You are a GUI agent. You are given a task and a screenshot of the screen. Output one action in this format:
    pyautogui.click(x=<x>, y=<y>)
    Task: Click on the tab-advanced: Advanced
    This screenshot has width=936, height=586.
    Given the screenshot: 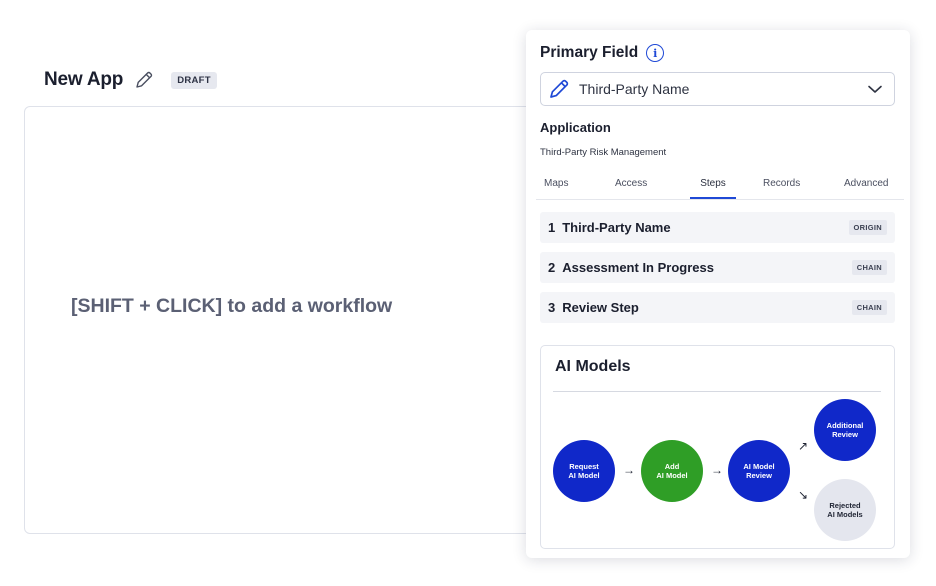 What is the action you would take?
    pyautogui.click(x=866, y=188)
    